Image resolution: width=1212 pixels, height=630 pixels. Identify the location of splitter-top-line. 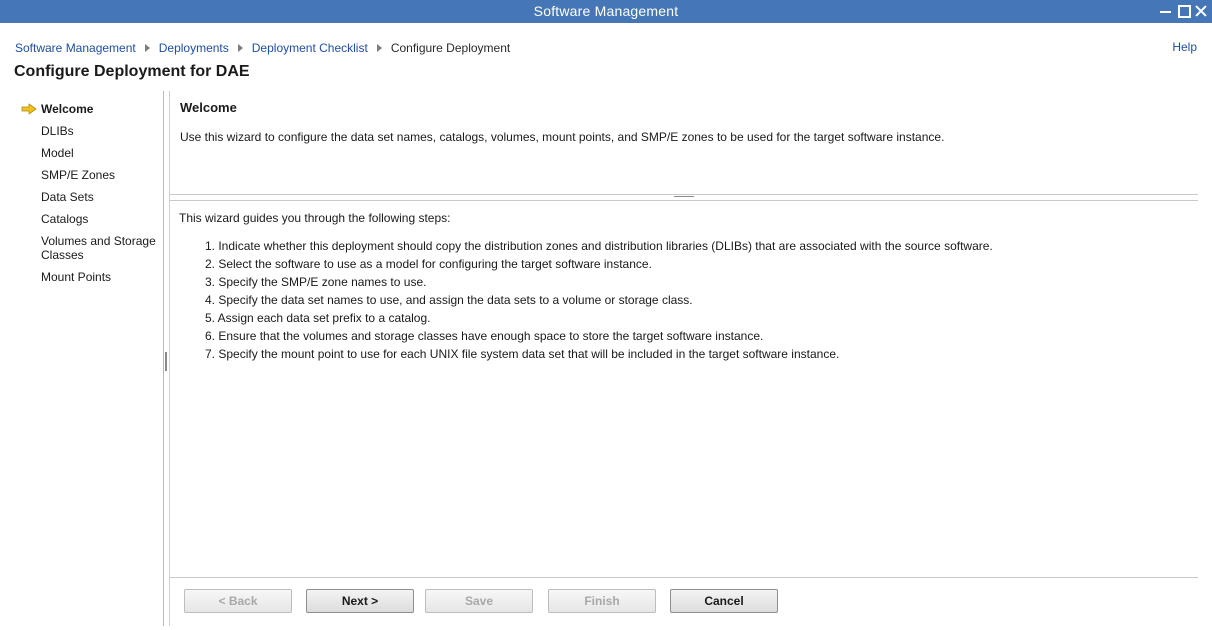
(684, 194).